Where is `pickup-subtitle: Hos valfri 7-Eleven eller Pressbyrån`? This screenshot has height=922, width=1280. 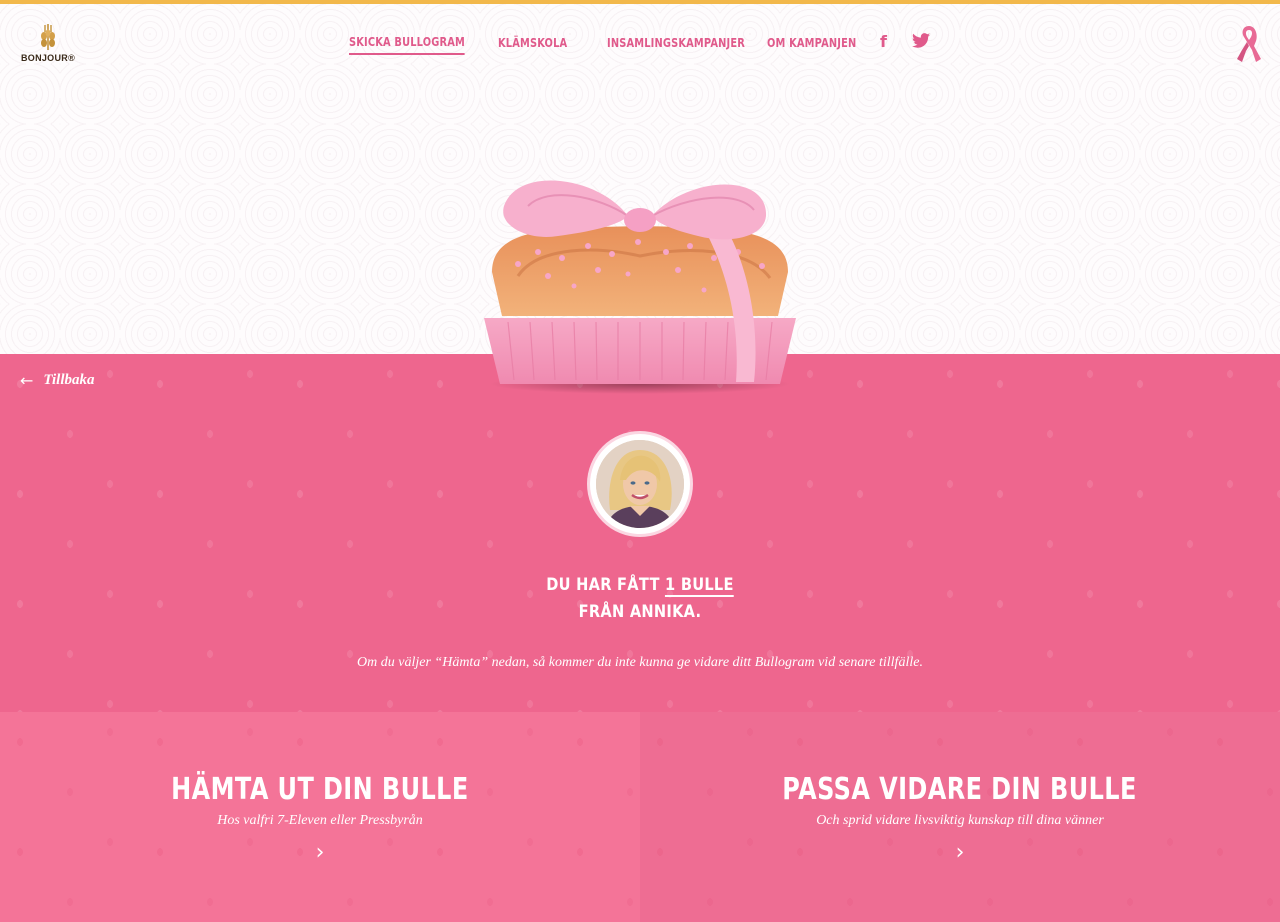 pickup-subtitle: Hos valfri 7-Eleven eller Pressbyrån is located at coordinates (320, 820).